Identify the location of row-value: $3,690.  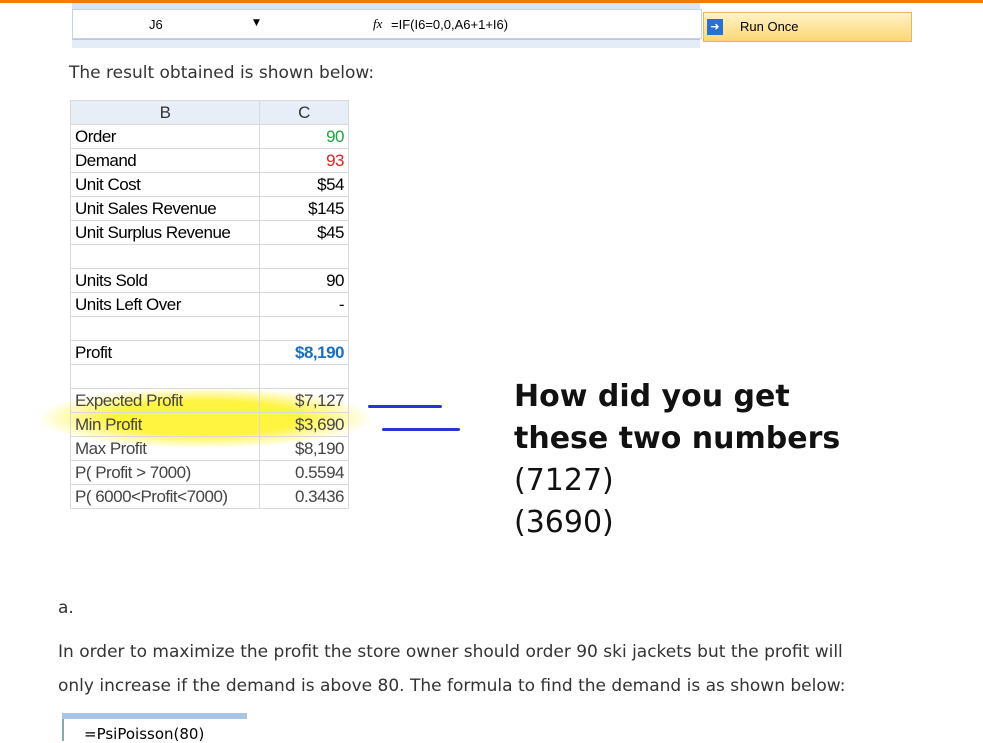
(304, 424).